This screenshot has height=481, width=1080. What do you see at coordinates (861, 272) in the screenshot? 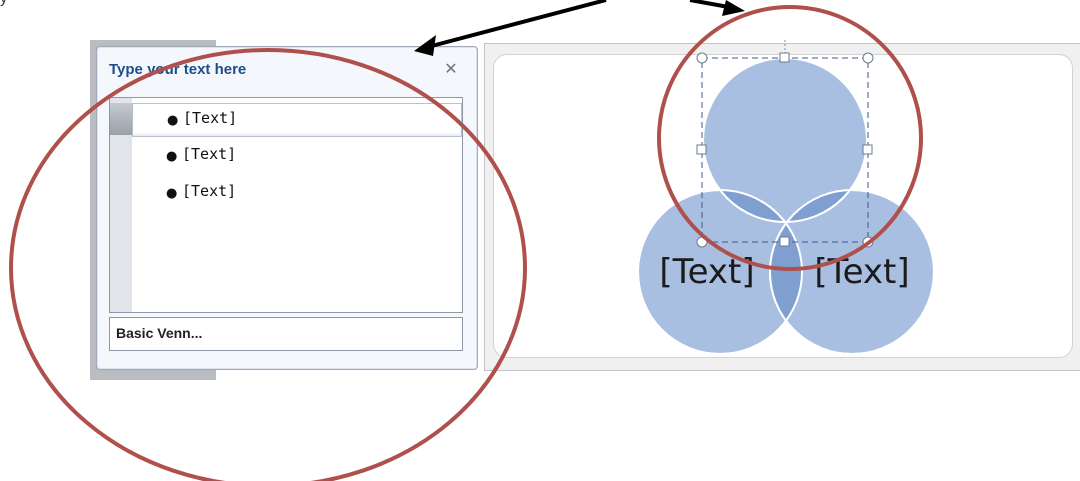
I see `venn-label-right: [Text]` at bounding box center [861, 272].